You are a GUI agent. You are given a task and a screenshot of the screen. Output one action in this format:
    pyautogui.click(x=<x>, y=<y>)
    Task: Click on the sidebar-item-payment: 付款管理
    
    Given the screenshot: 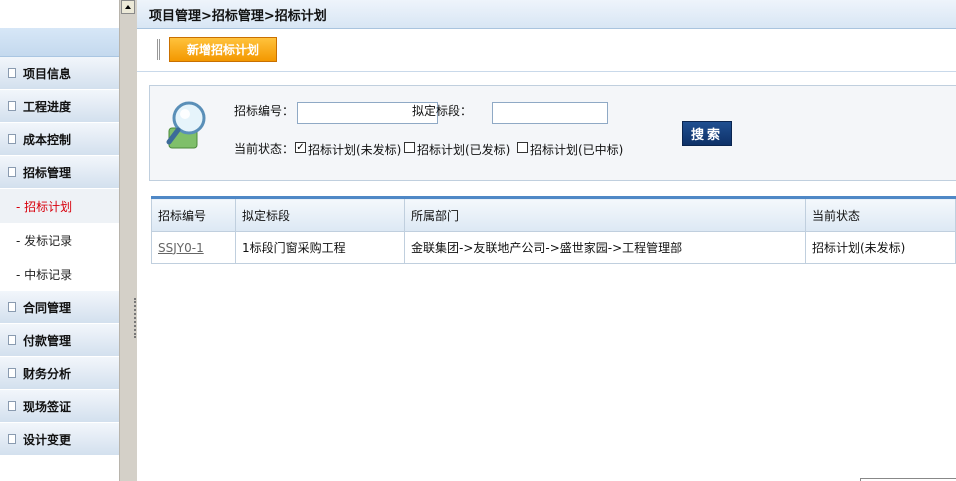 What is the action you would take?
    pyautogui.click(x=59, y=340)
    